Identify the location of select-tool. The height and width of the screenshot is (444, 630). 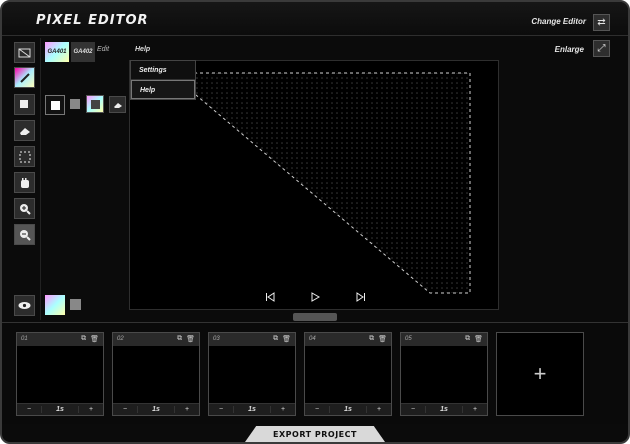
(24, 156).